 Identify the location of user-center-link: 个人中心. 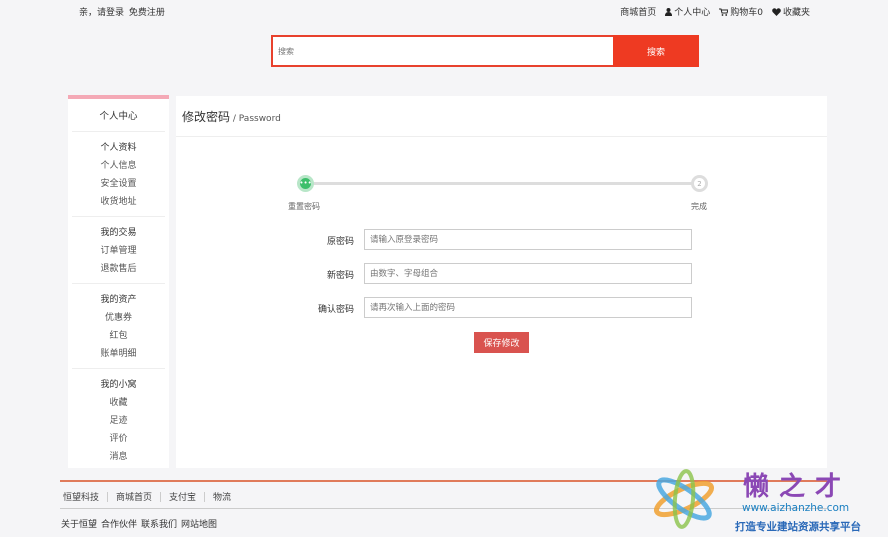
(687, 11).